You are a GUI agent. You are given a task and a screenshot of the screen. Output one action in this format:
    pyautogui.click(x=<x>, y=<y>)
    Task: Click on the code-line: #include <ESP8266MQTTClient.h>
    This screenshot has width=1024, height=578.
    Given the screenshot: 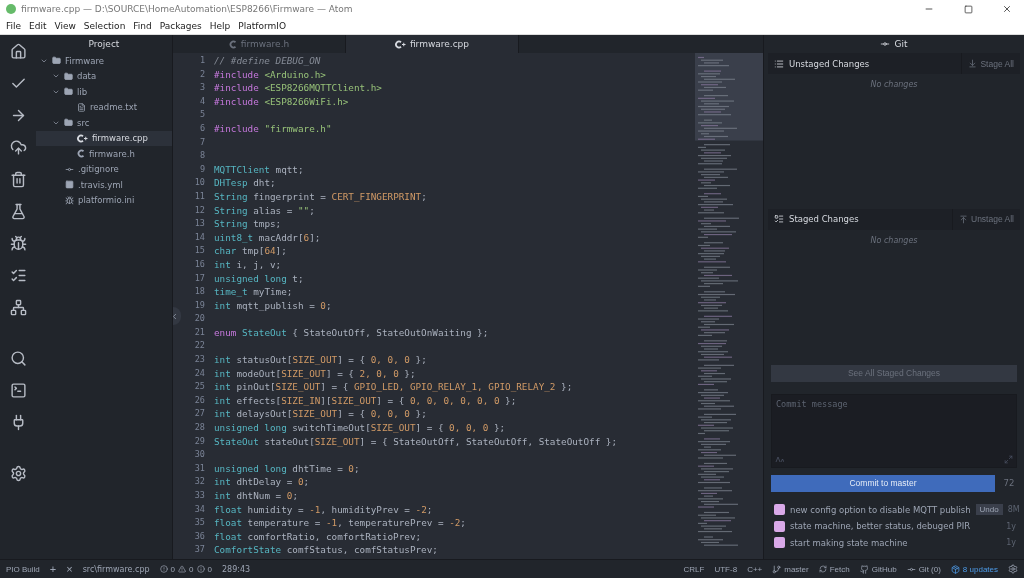 What is the action you would take?
    pyautogui.click(x=298, y=88)
    